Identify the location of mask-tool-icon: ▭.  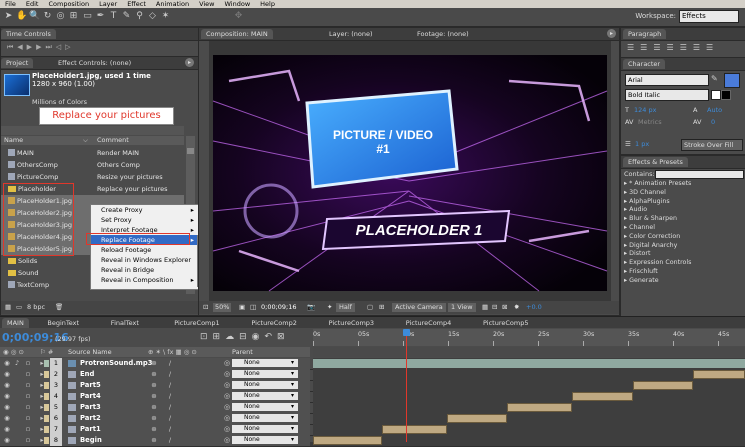
(87, 16).